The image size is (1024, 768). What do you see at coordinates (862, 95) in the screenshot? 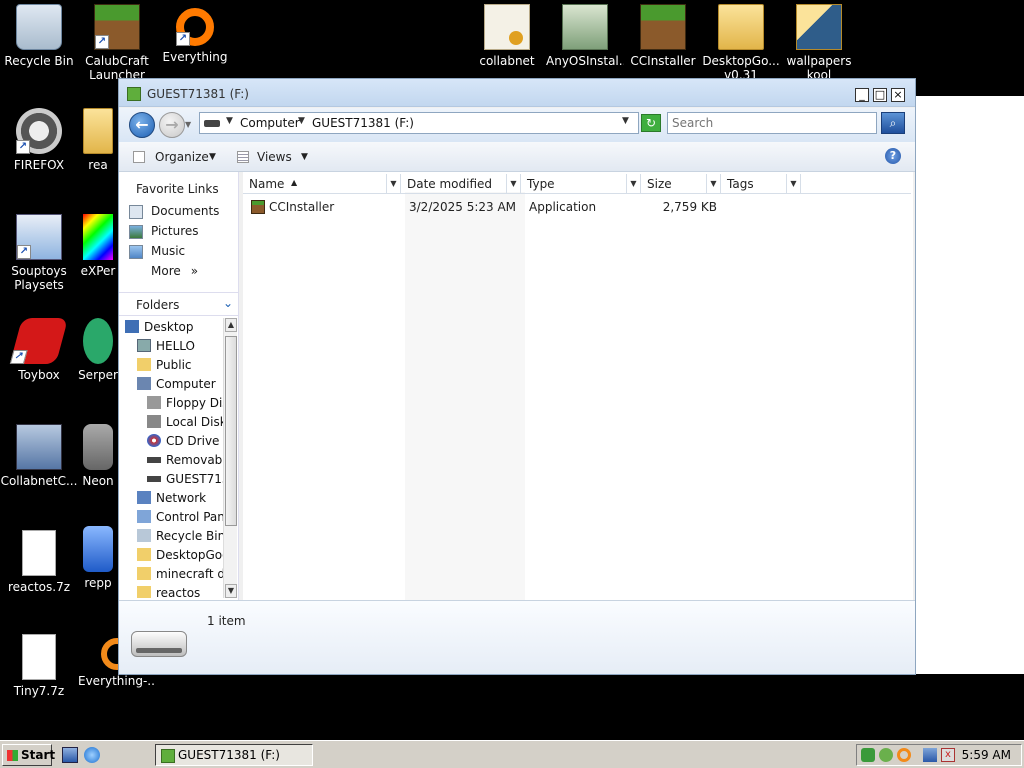
I see `minimize-button: _` at bounding box center [862, 95].